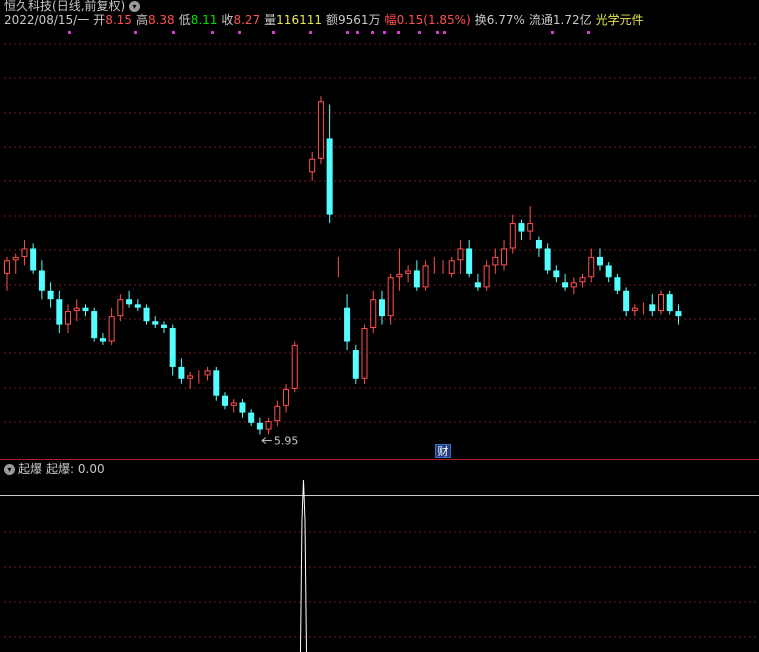 The width and height of the screenshot is (759, 652). I want to click on low-marker-label: 5.95, so click(286, 441).